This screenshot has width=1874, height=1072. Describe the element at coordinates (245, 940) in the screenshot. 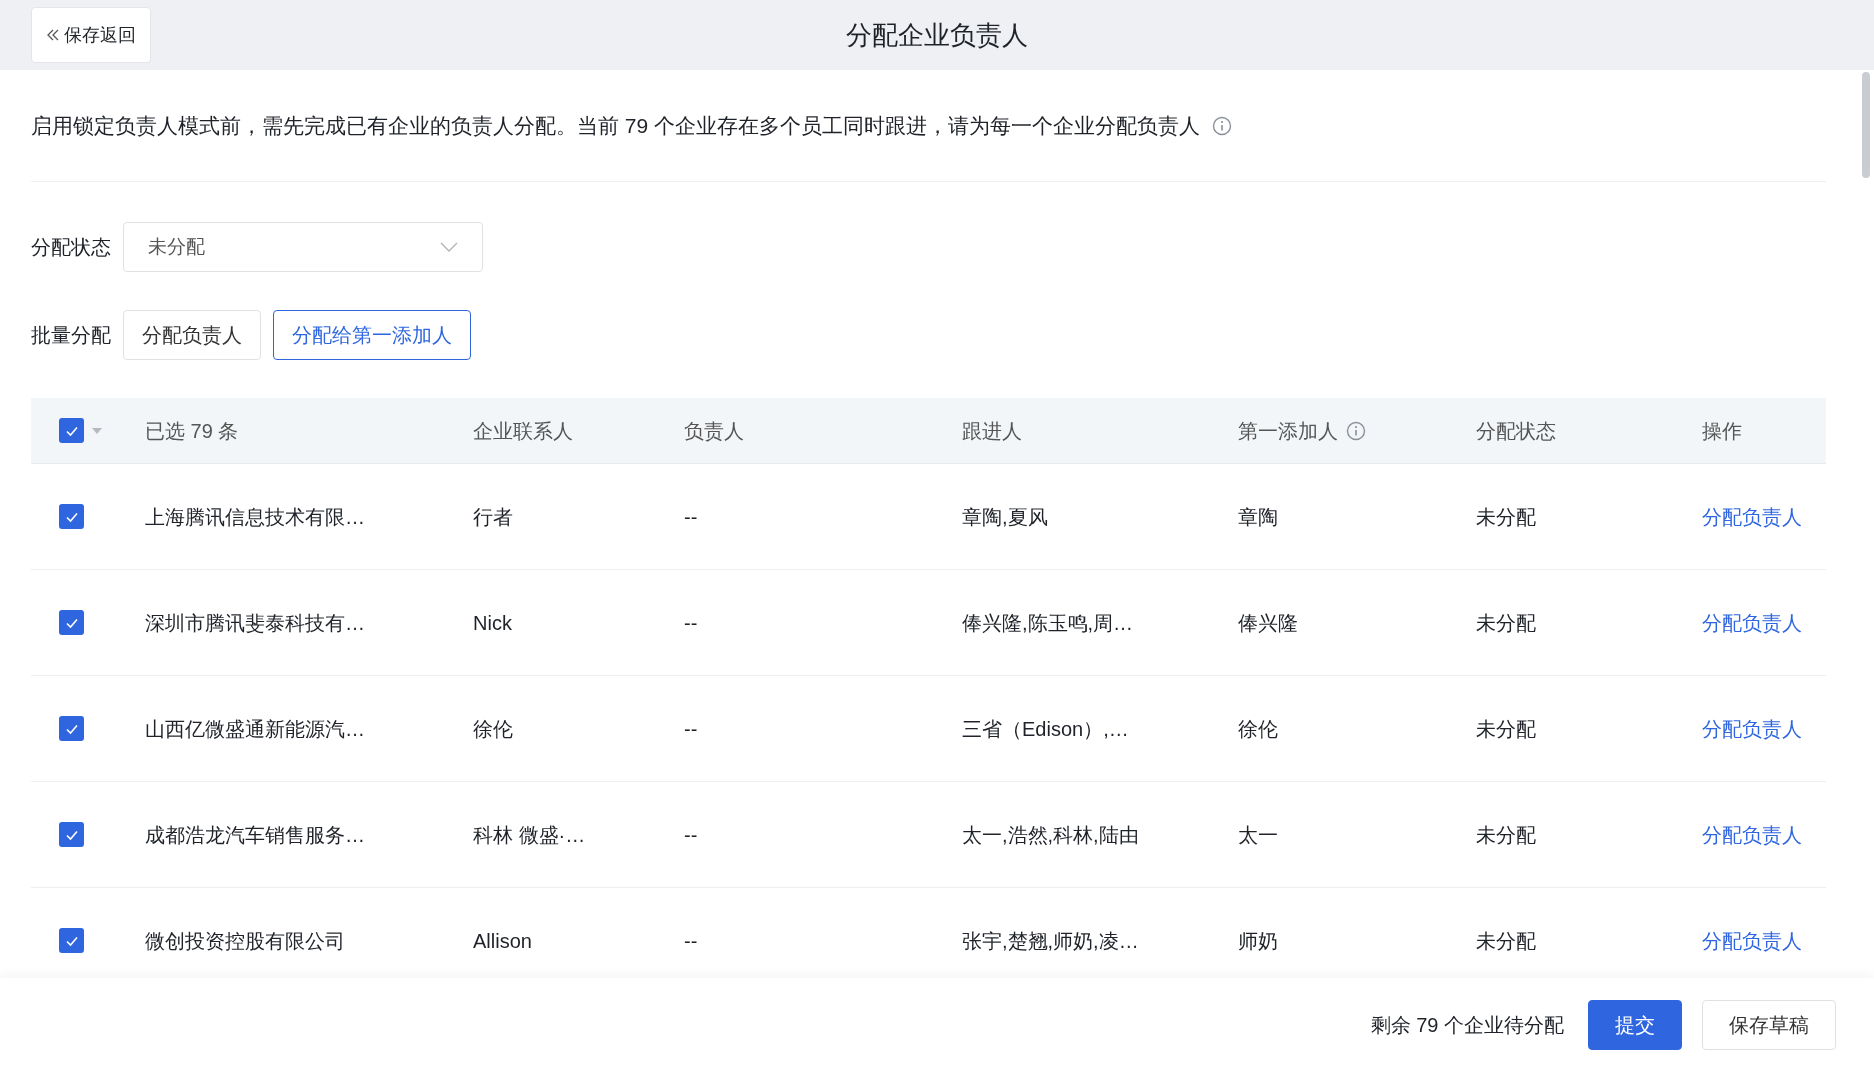

I see `company-name: 微创投资控股有限公司` at that location.